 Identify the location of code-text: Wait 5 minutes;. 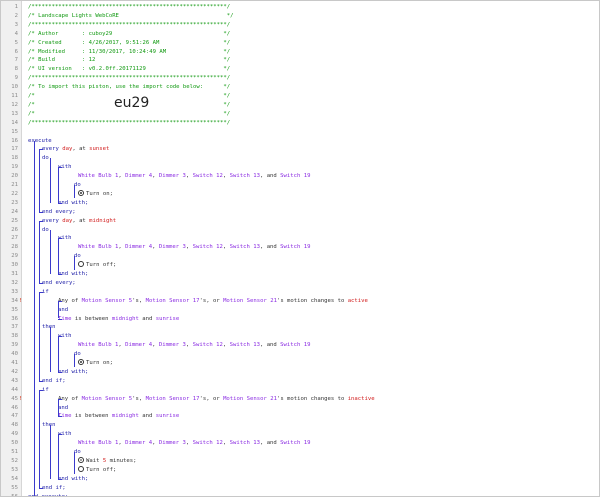
(107, 461).